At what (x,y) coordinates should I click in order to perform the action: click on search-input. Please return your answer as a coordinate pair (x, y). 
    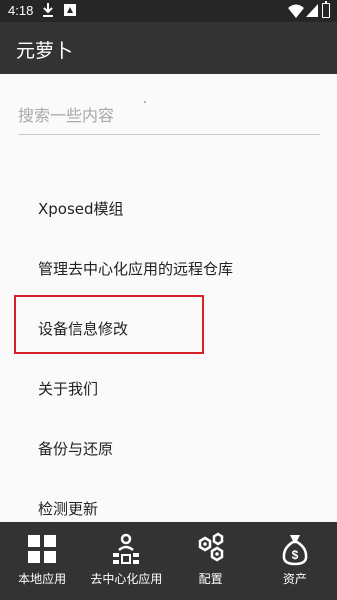
    Looking at the image, I should click on (169, 115).